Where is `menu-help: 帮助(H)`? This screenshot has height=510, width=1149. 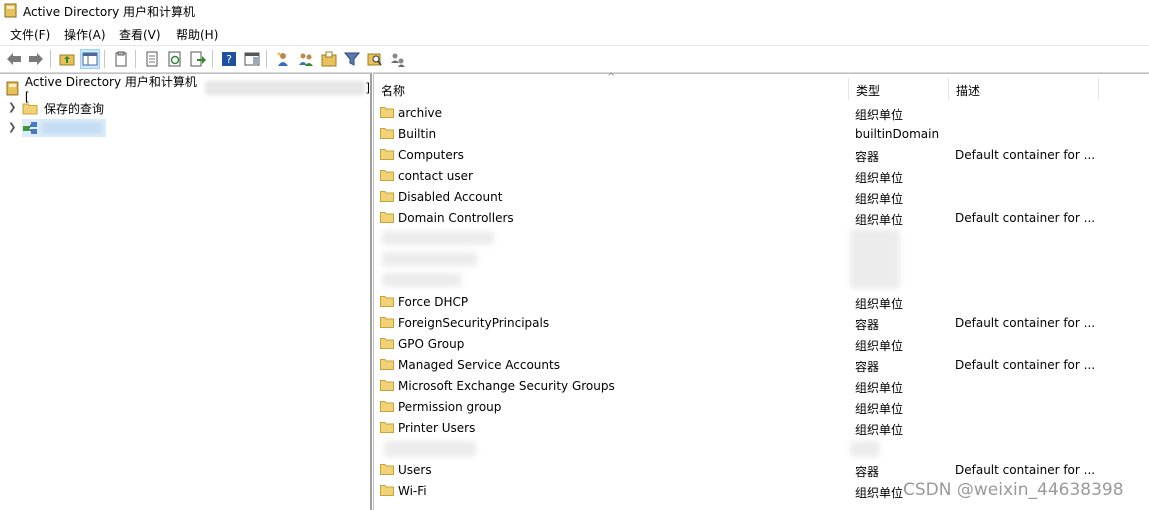
menu-help: 帮助(H) is located at coordinates (197, 34).